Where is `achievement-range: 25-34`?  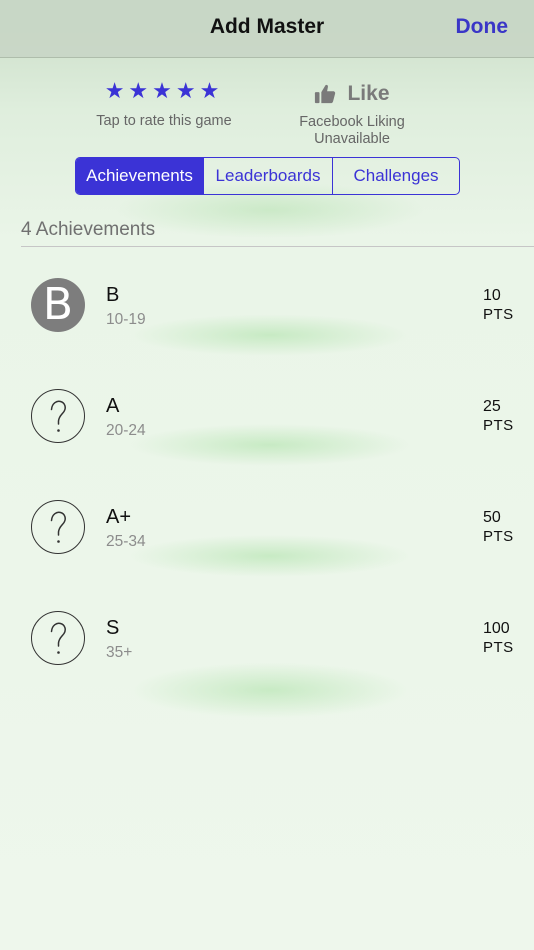 achievement-range: 25-34 is located at coordinates (126, 541).